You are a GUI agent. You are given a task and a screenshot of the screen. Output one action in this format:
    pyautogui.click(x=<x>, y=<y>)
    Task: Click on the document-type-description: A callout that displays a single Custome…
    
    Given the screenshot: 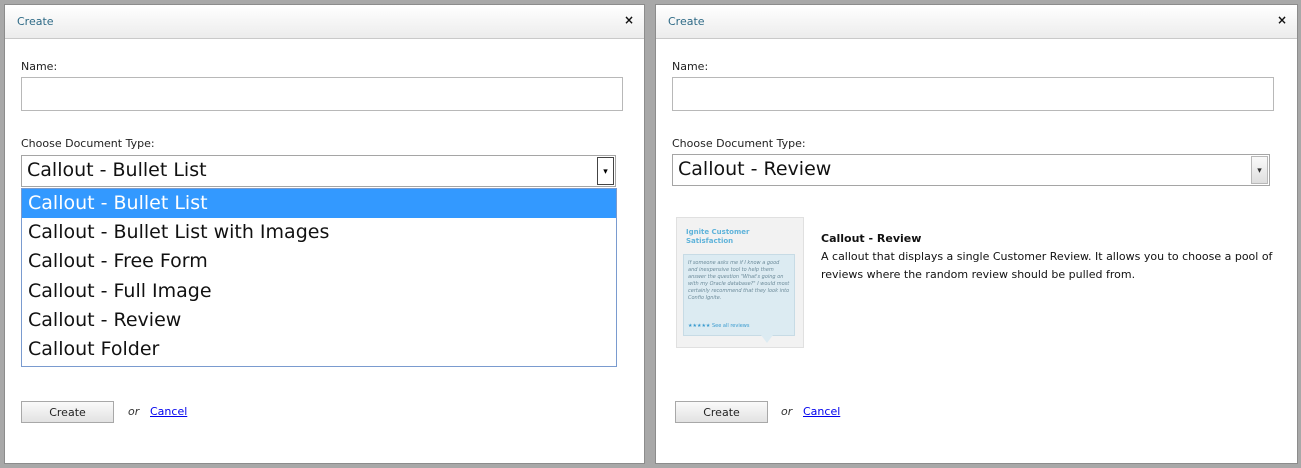 What is the action you would take?
    pyautogui.click(x=1047, y=265)
    